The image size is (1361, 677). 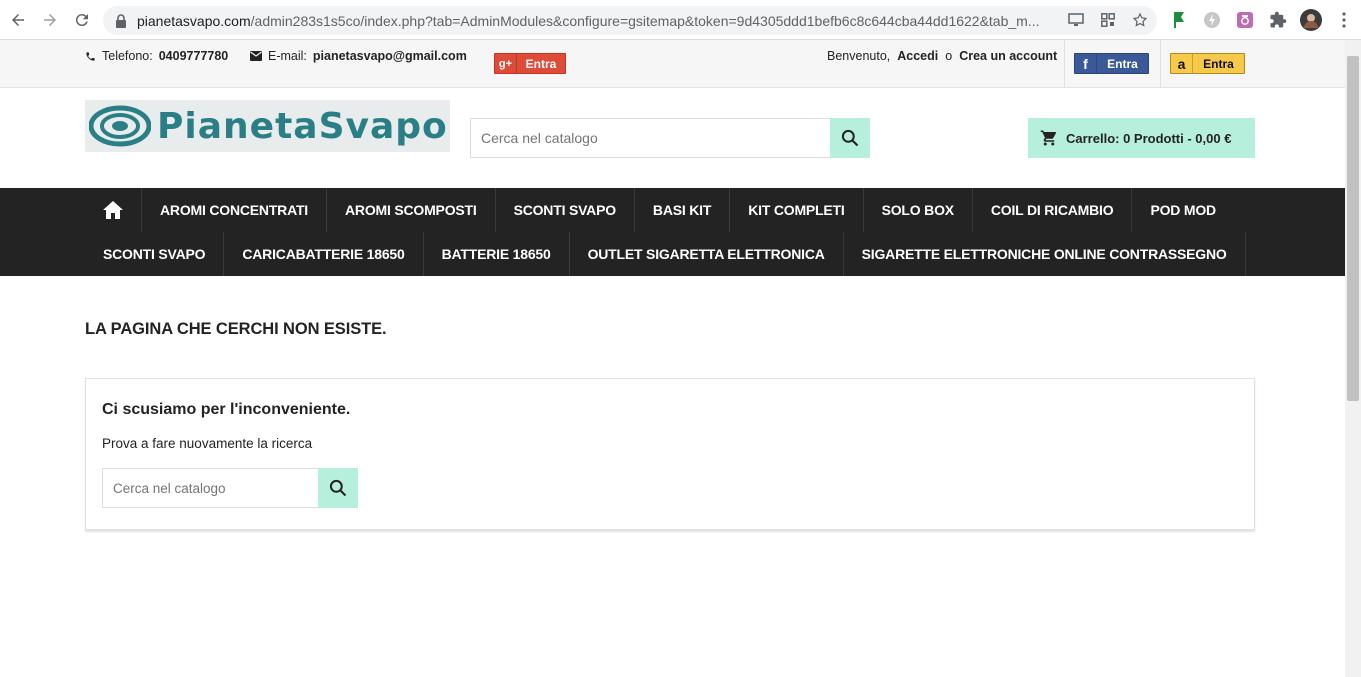 What do you see at coordinates (650, 138) in the screenshot?
I see `header-search-input` at bounding box center [650, 138].